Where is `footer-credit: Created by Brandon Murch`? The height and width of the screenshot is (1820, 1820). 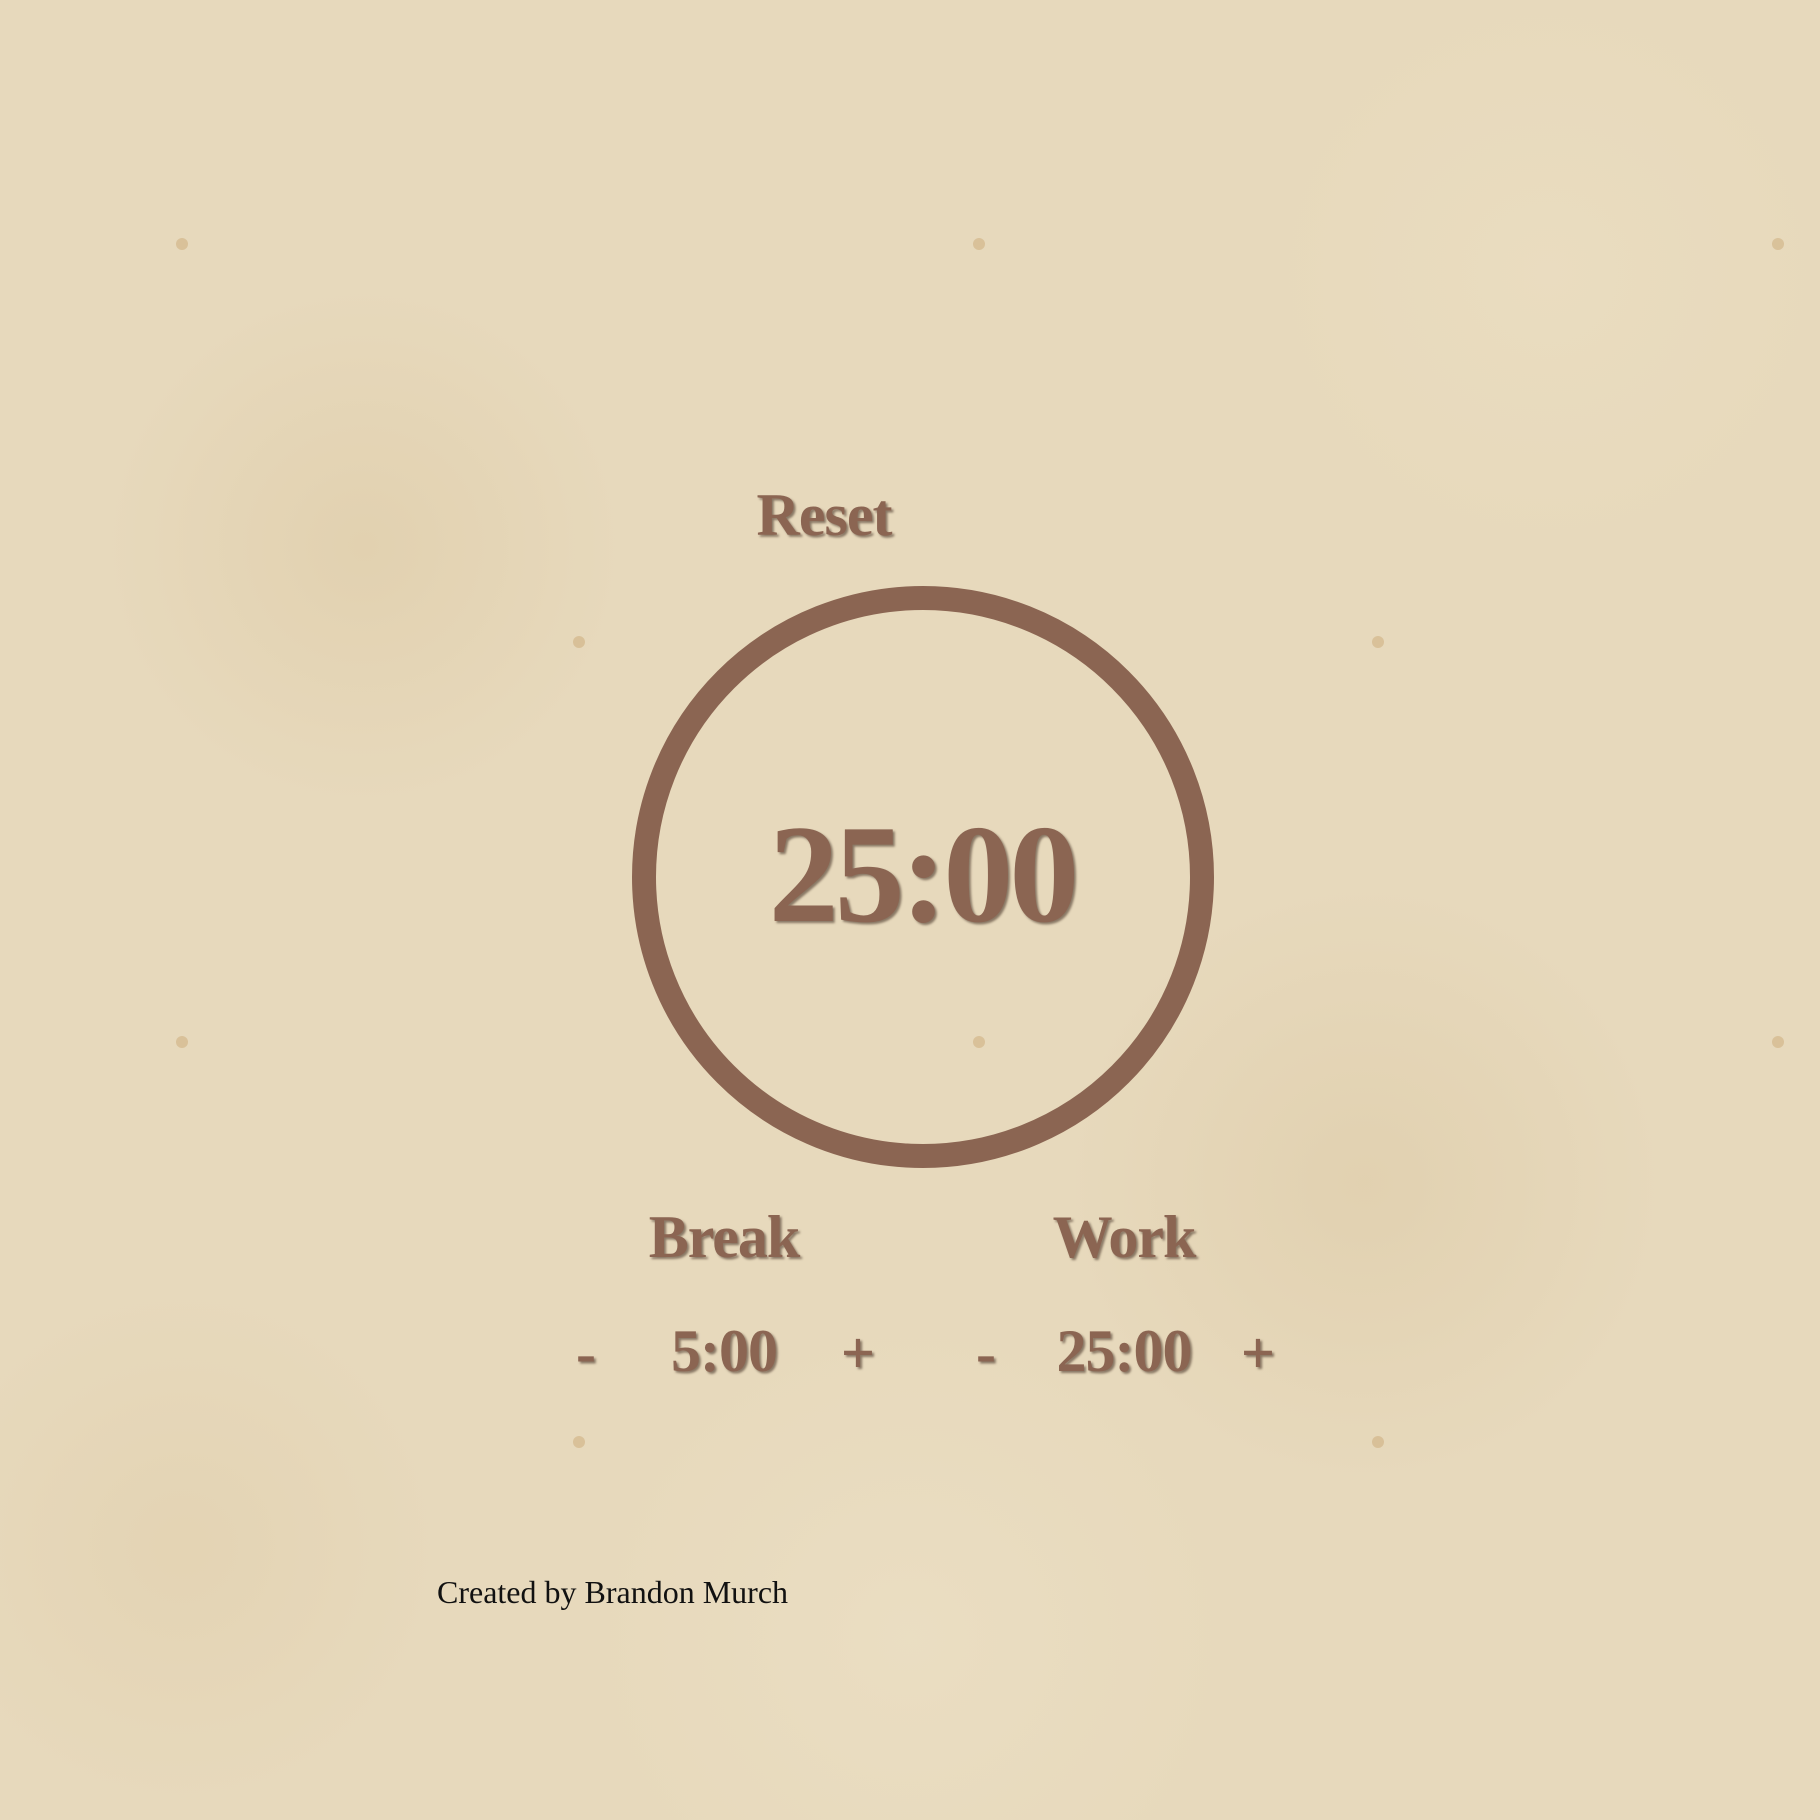 footer-credit: Created by Brandon Murch is located at coordinates (613, 1592).